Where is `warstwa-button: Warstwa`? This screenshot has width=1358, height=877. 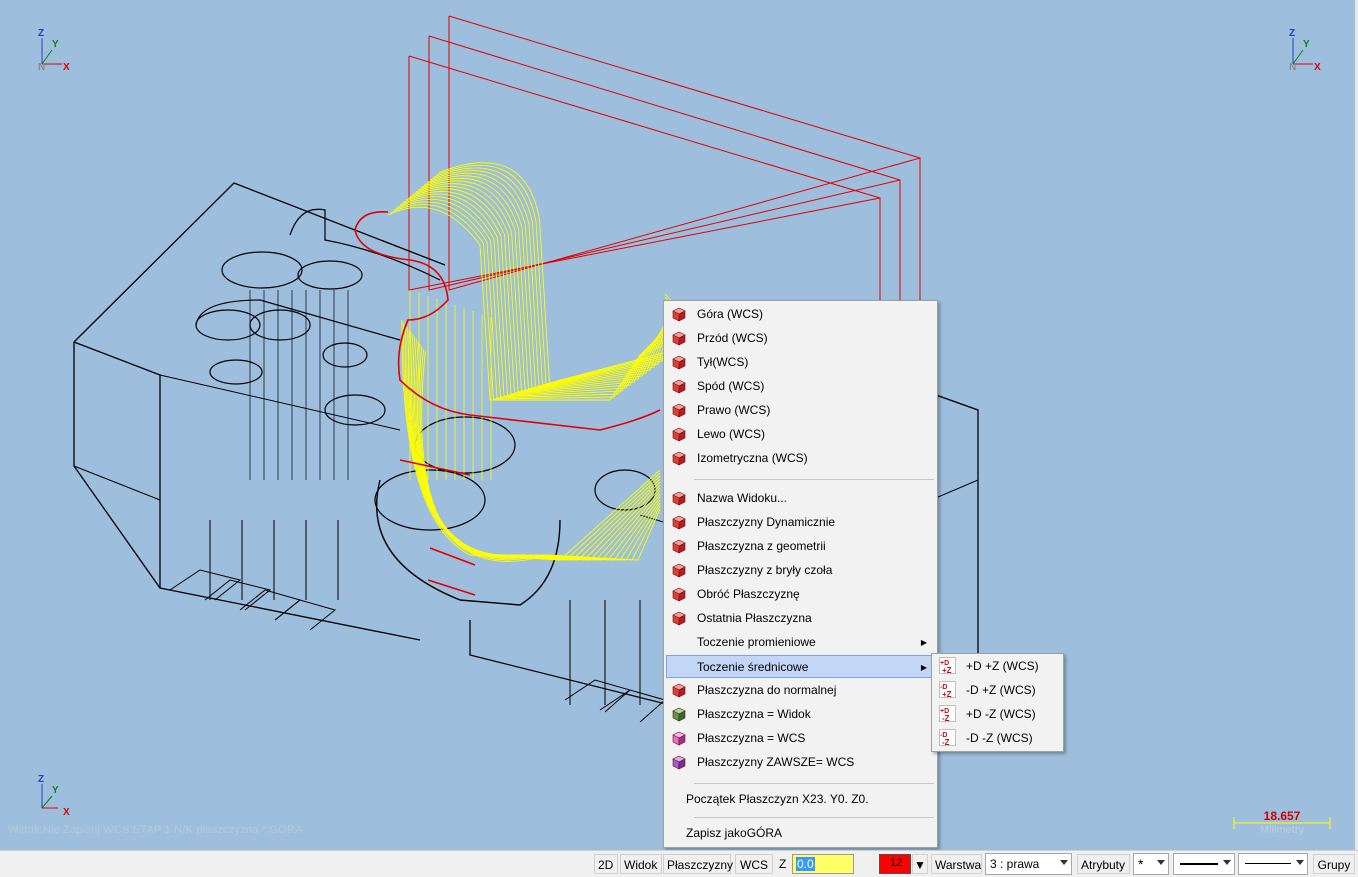
warstwa-button: Warstwa is located at coordinates (956, 864).